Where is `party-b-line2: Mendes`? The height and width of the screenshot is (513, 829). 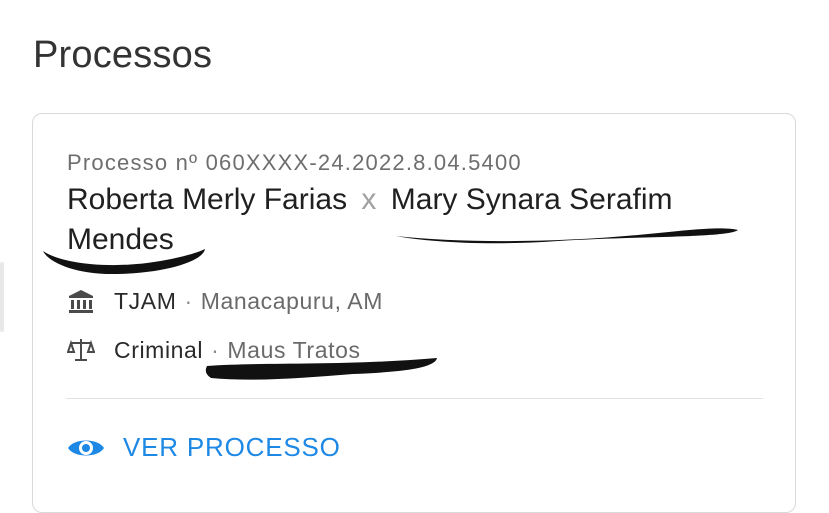 party-b-line2: Mendes is located at coordinates (120, 239).